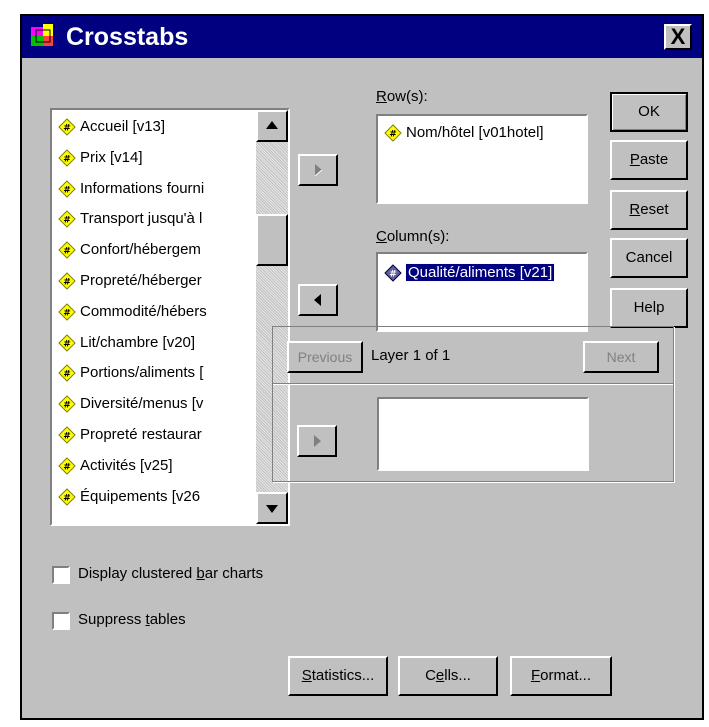 The height and width of the screenshot is (727, 709). I want to click on source-variable-item: # Lit/chambre [v20], so click(156, 343).